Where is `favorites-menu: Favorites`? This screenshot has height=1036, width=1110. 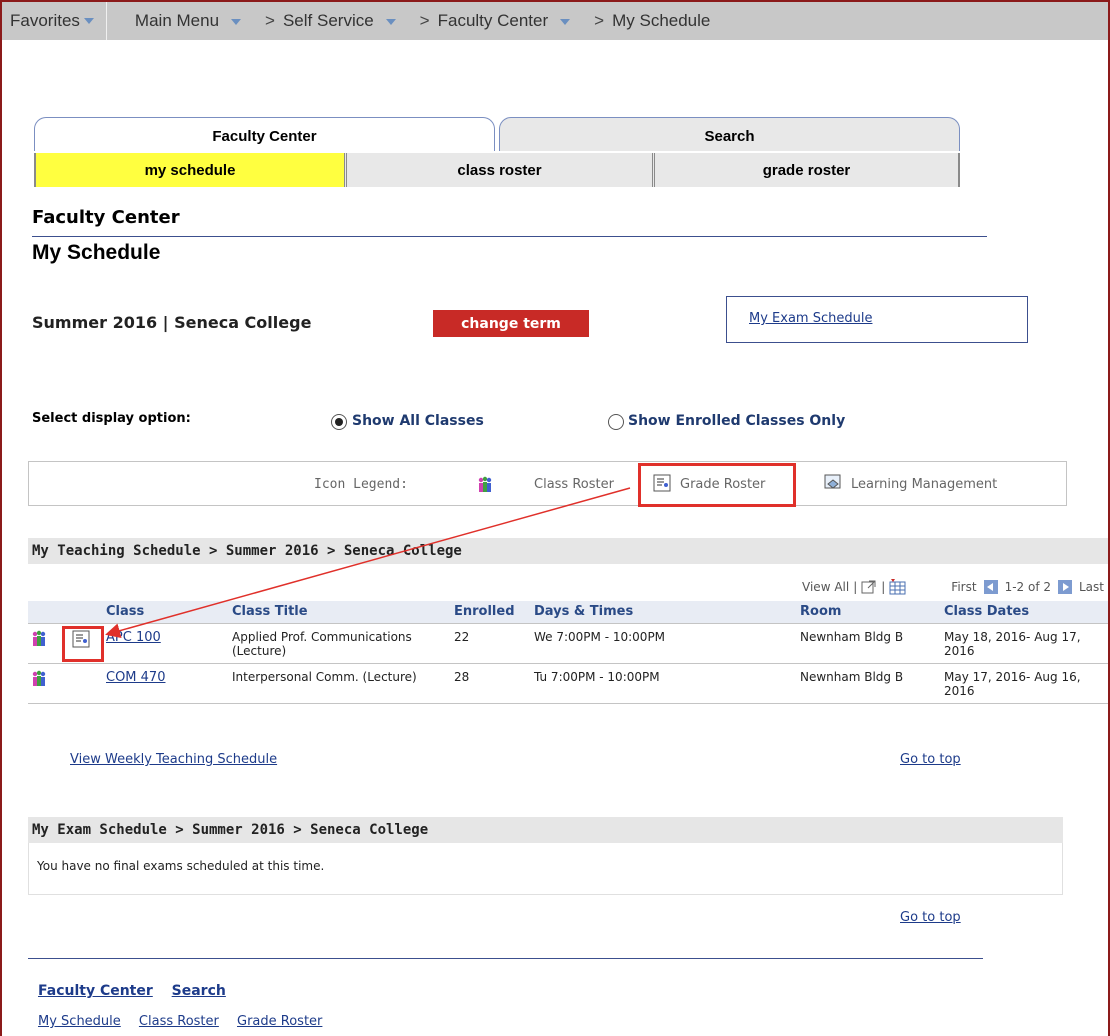
favorites-menu: Favorites is located at coordinates (54, 21).